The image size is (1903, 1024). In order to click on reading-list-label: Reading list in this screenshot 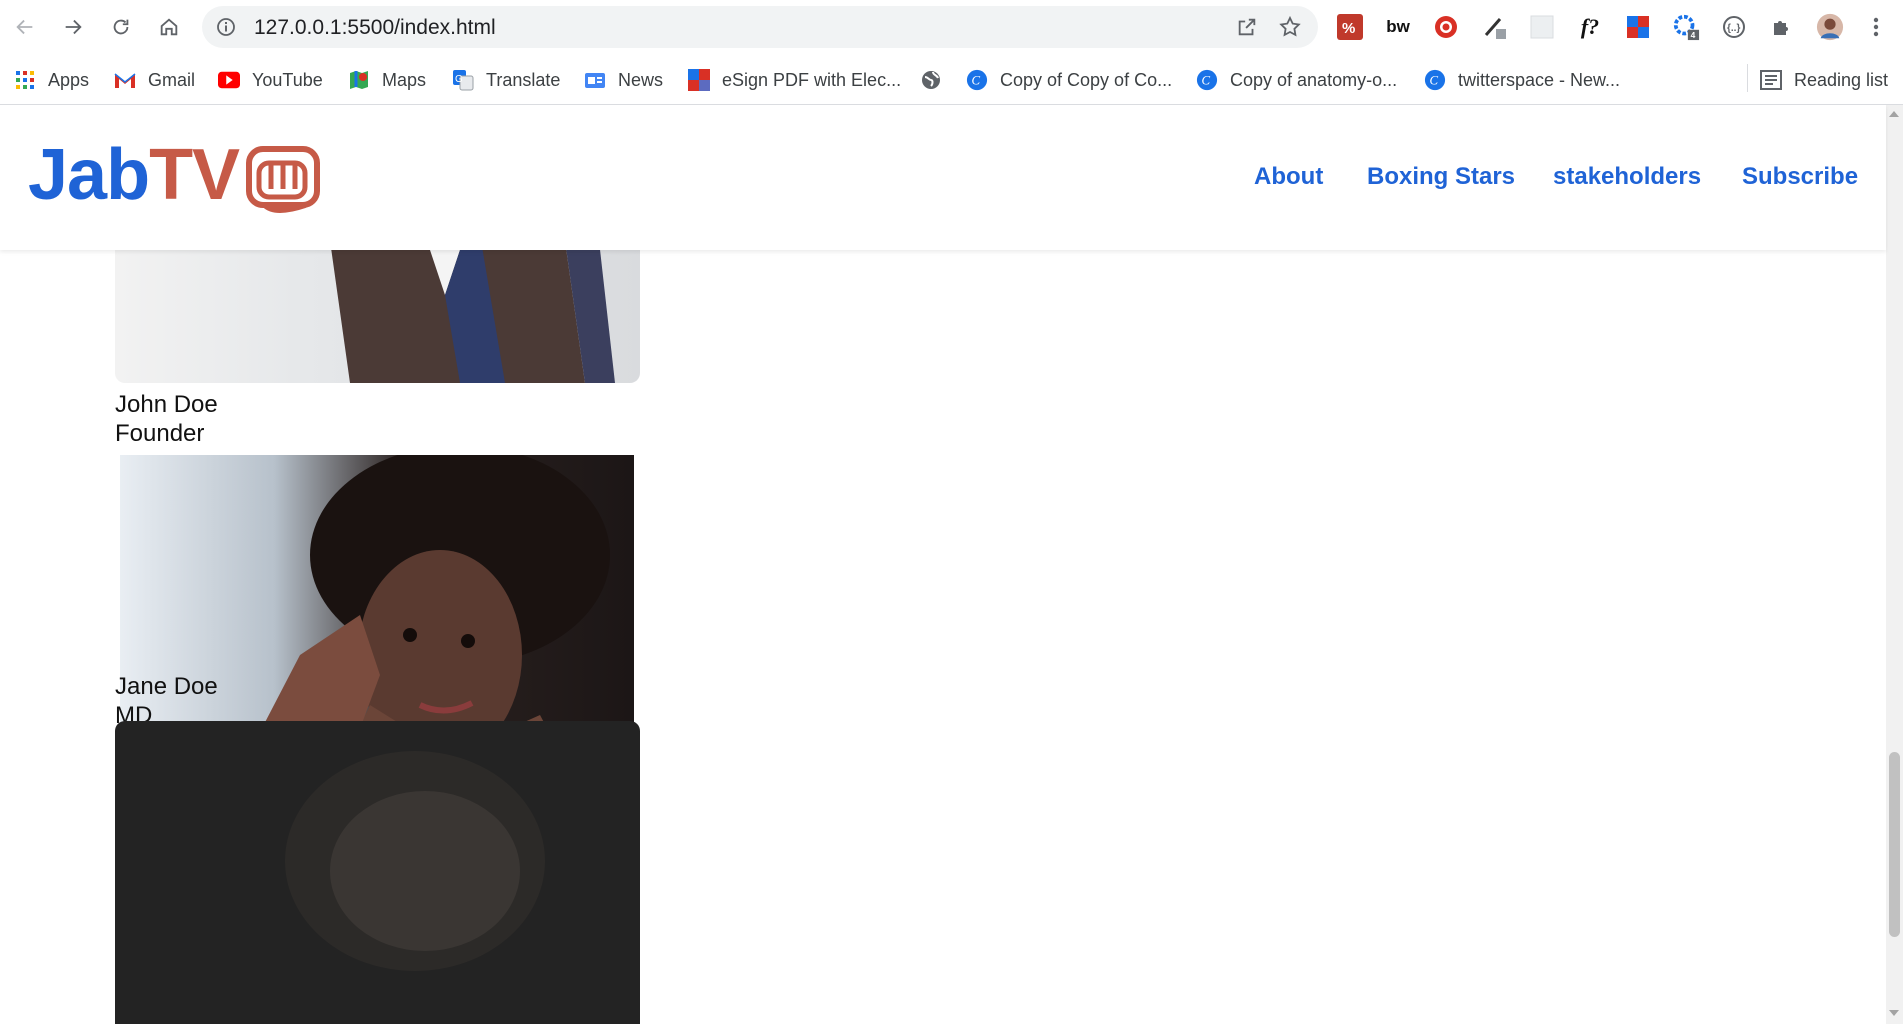, I will do `click(1841, 79)`.